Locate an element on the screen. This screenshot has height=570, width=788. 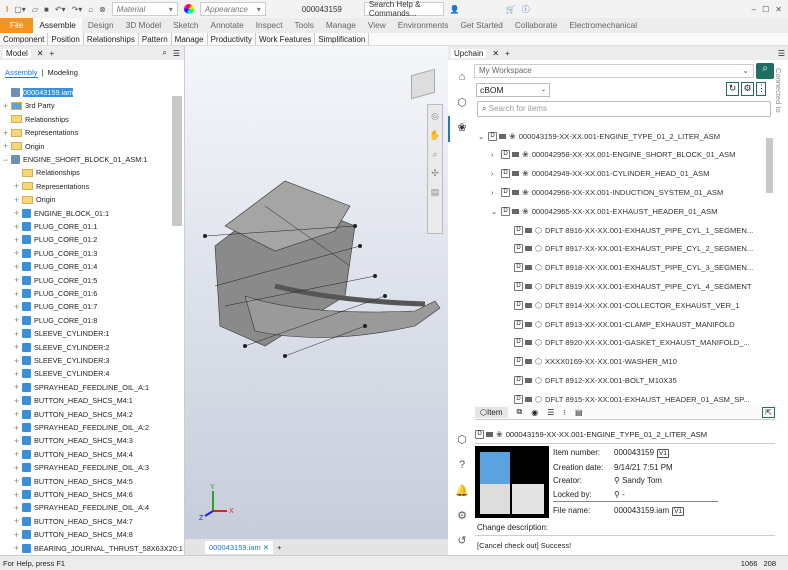
model-tree-item: + SPRAYHEAD_FEEDLINE_OIL_A:3 is located at coordinates (81, 467).